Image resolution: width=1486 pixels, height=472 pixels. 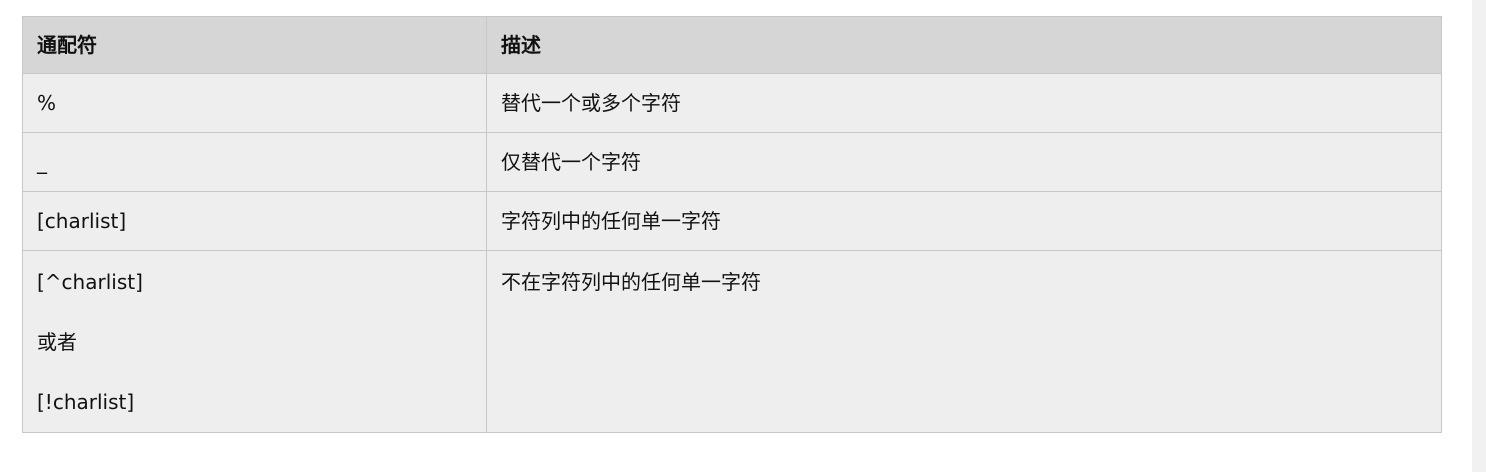 What do you see at coordinates (57, 342) in the screenshot?
I see `wildcard-line: 或者` at bounding box center [57, 342].